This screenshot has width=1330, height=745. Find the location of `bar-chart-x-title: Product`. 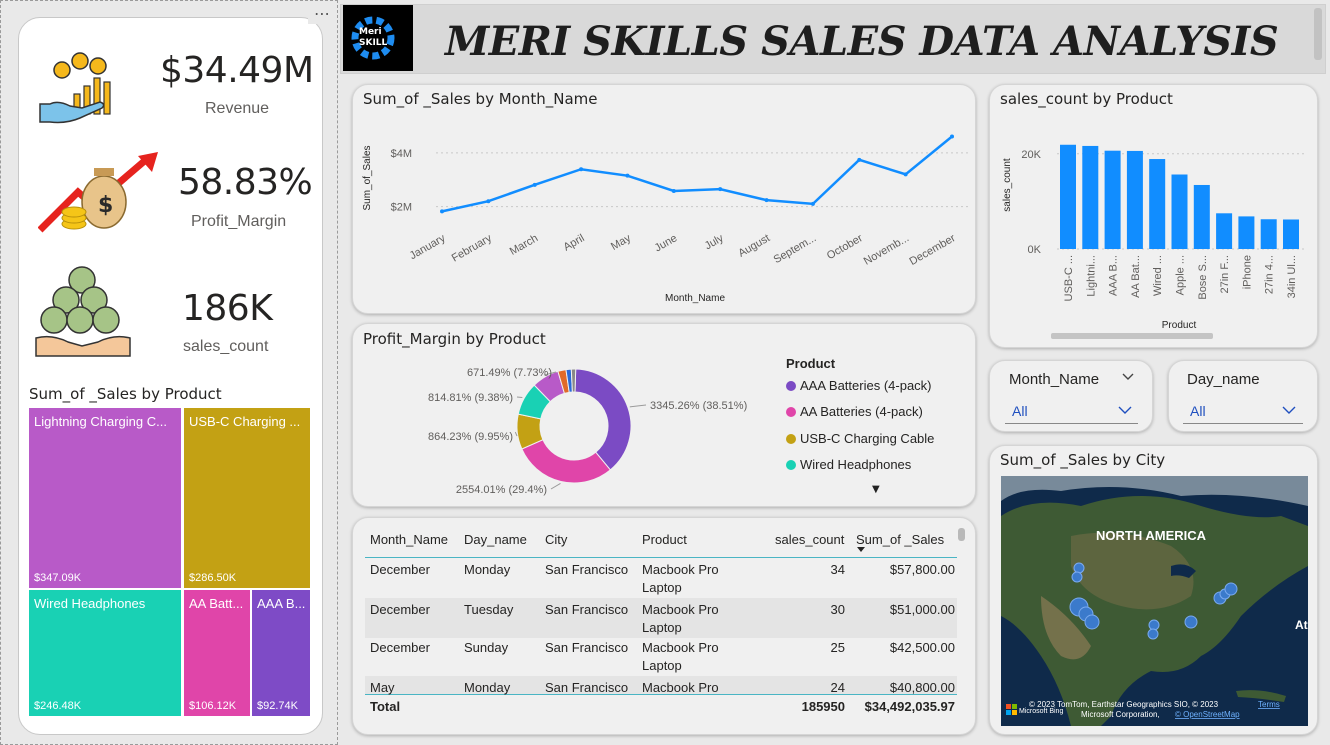

bar-chart-x-title: Product is located at coordinates (1179, 325).